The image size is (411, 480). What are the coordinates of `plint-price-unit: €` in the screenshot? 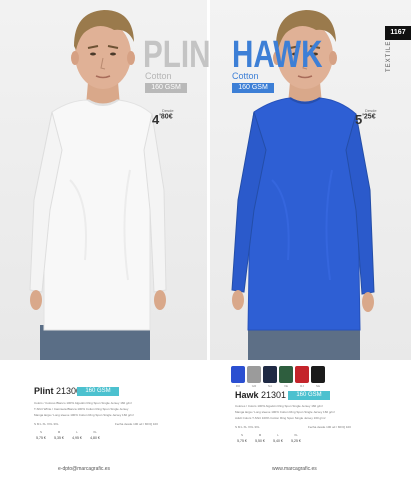 It's located at (170, 117).